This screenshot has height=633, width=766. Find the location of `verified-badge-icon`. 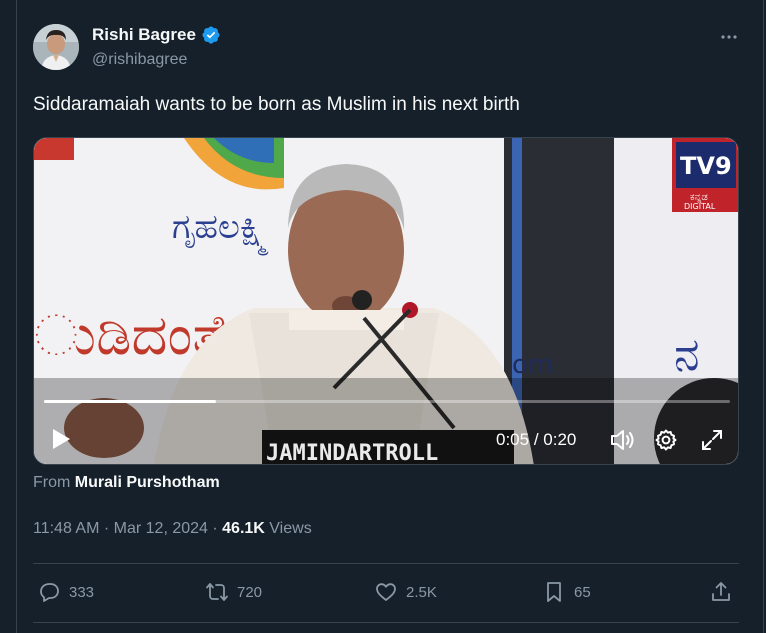

verified-badge-icon is located at coordinates (211, 35).